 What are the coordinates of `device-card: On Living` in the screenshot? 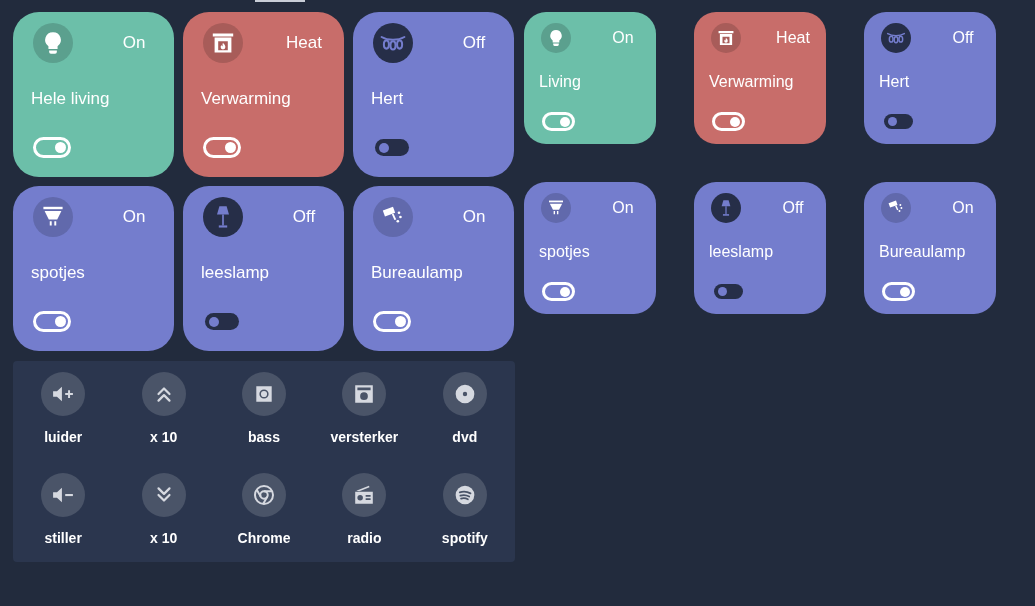 It's located at (590, 78).